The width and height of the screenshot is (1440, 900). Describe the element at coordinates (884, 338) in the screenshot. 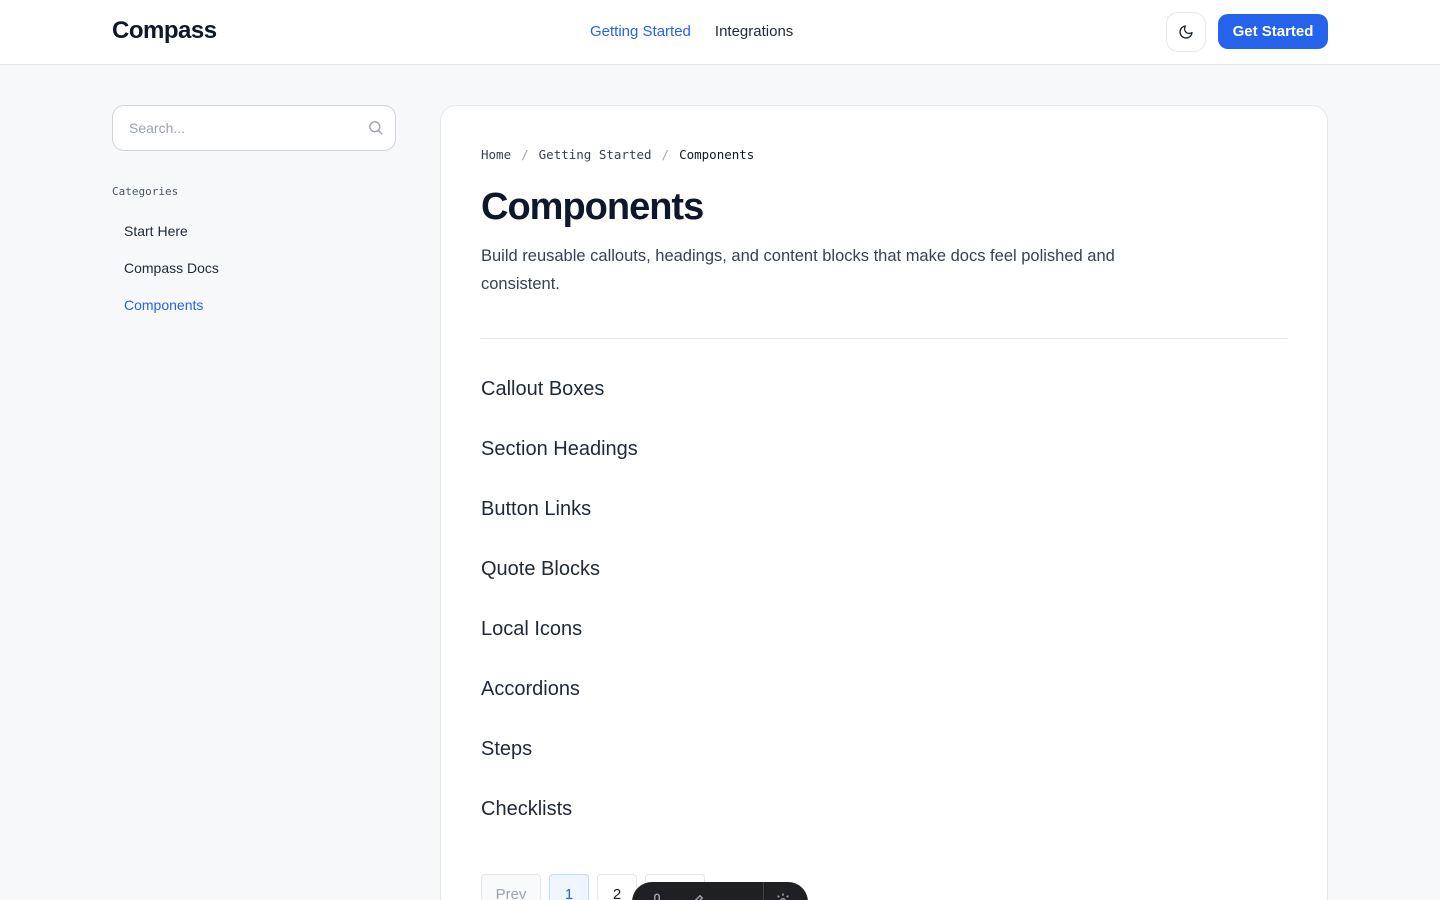

I see `divider` at that location.